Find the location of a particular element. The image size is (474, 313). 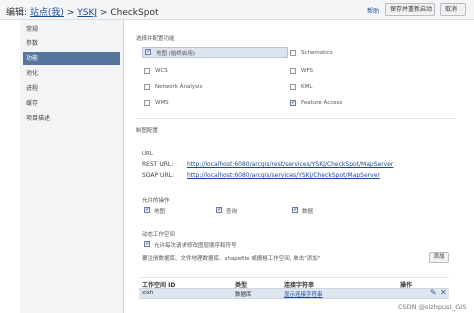

sidebar-item-processes: 进程 is located at coordinates (71, 88).